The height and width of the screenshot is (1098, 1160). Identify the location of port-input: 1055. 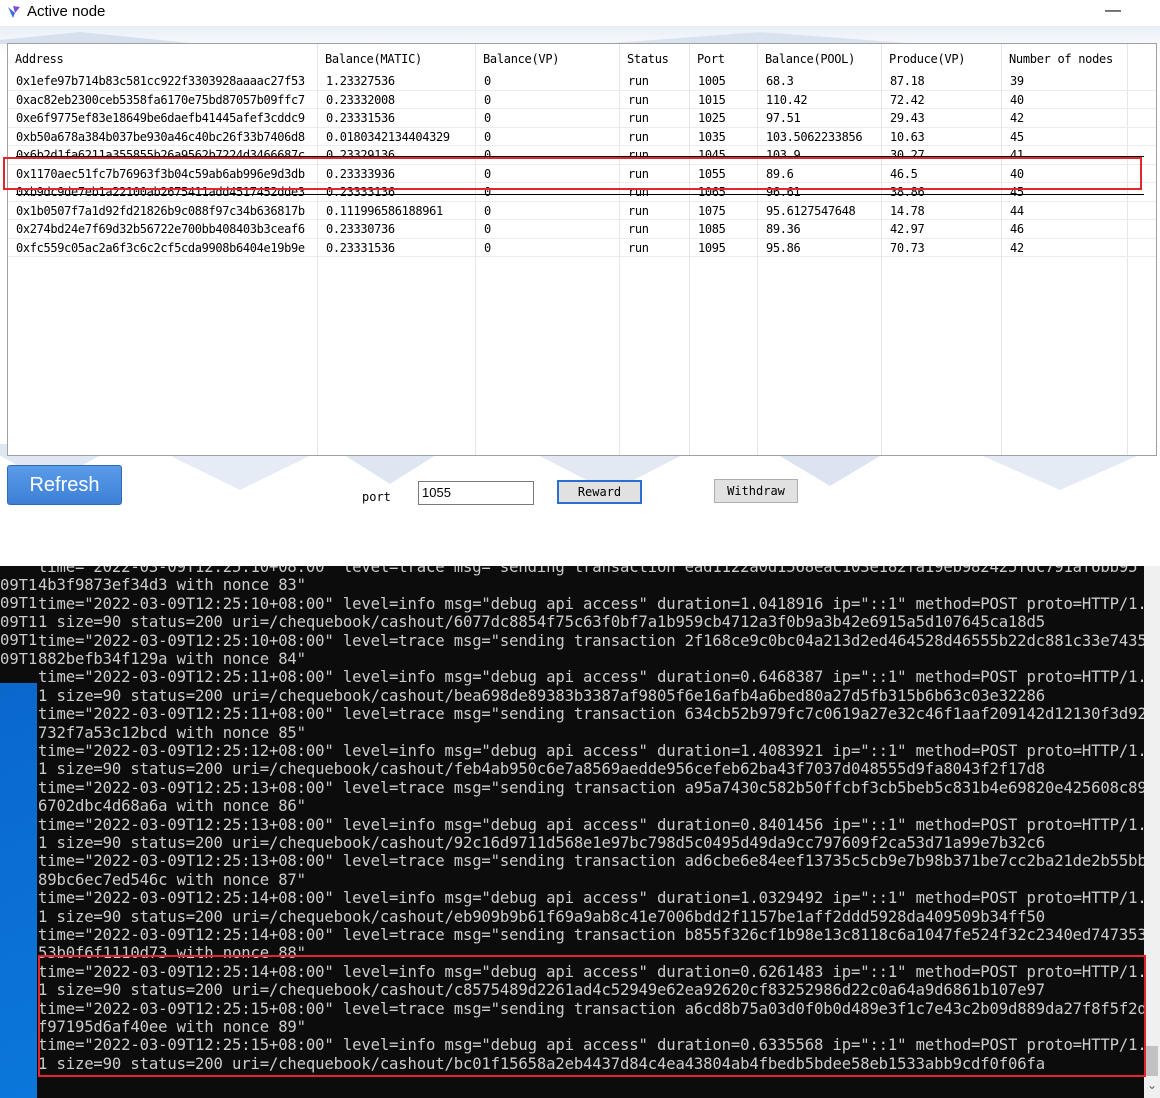
(476, 493).